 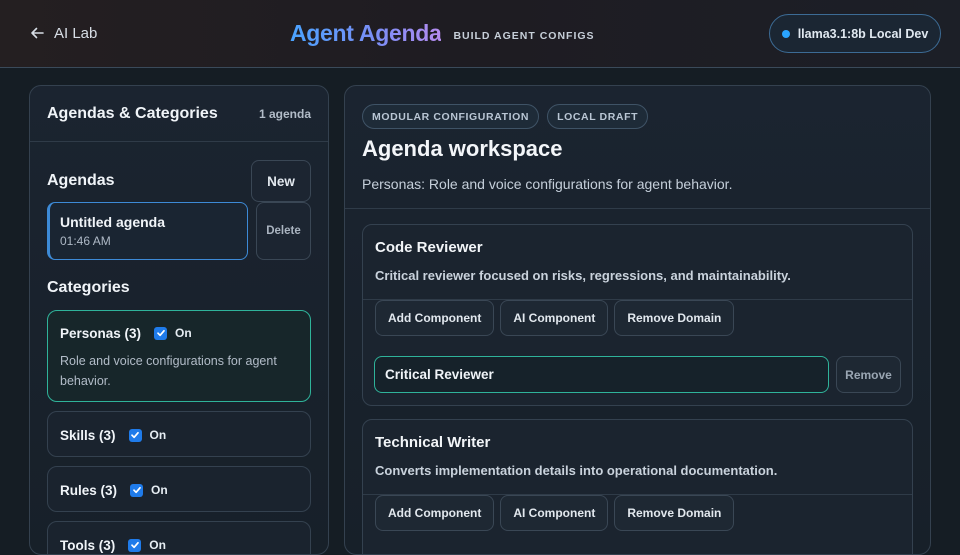 What do you see at coordinates (179, 537) in the screenshot?
I see `category-tools: Tools (3) On` at bounding box center [179, 537].